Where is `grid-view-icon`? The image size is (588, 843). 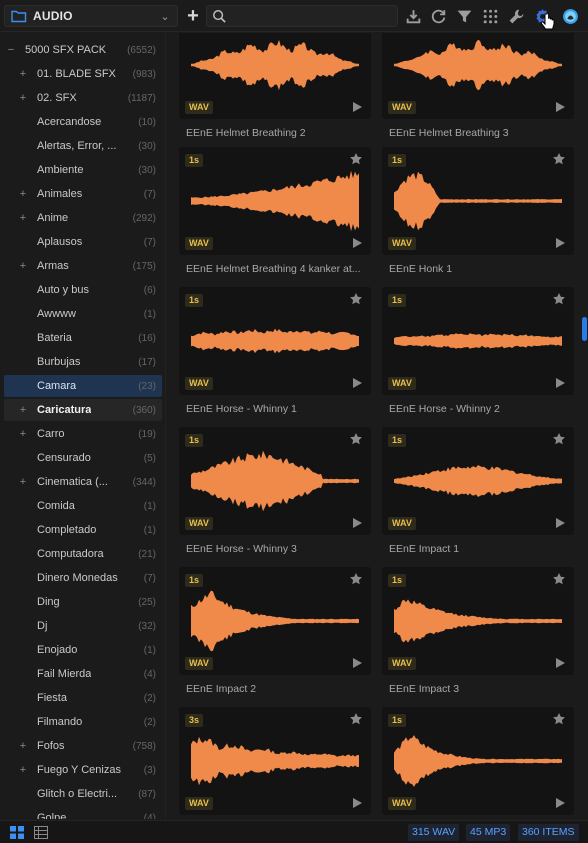
grid-view-icon is located at coordinates (17, 832).